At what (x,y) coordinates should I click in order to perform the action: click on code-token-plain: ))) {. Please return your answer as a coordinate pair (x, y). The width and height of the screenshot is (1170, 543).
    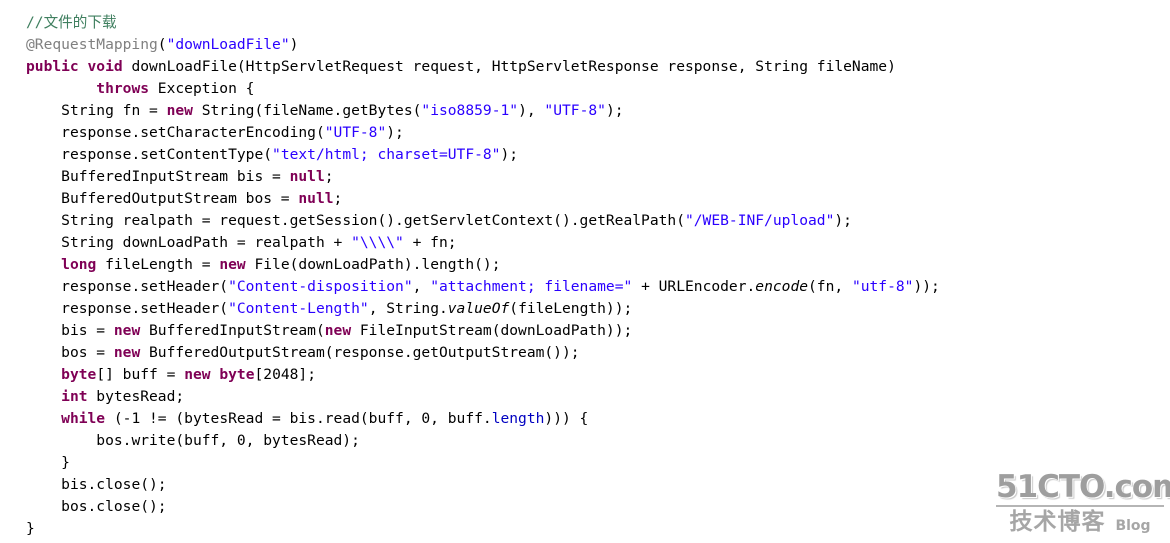
    Looking at the image, I should click on (566, 418).